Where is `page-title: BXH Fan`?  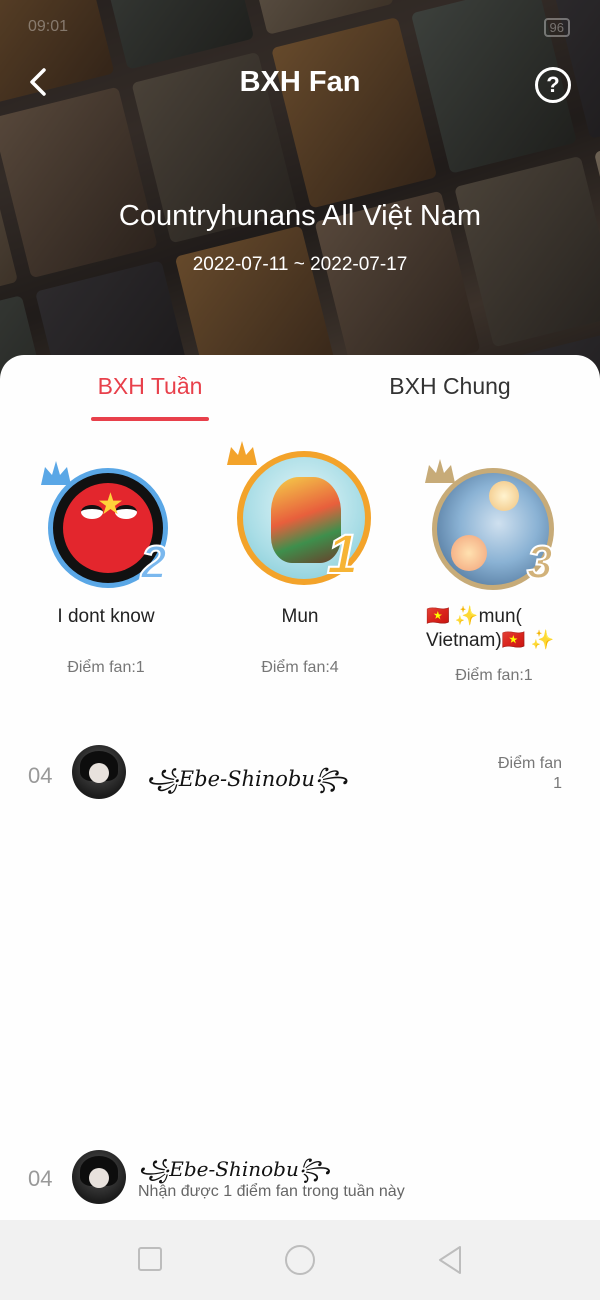 page-title: BXH Fan is located at coordinates (300, 82).